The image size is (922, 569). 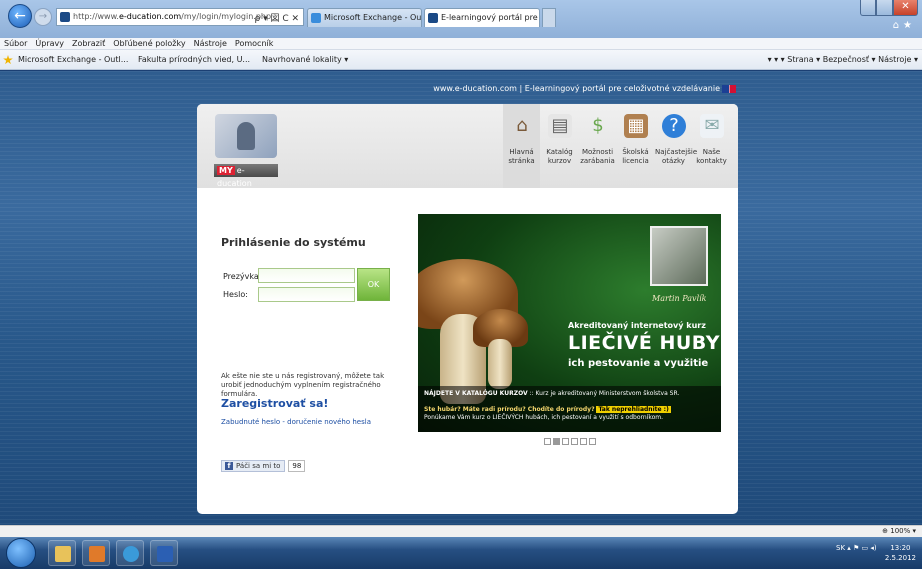 What do you see at coordinates (560, 126) in the screenshot?
I see `catalog-icon: ▤` at bounding box center [560, 126].